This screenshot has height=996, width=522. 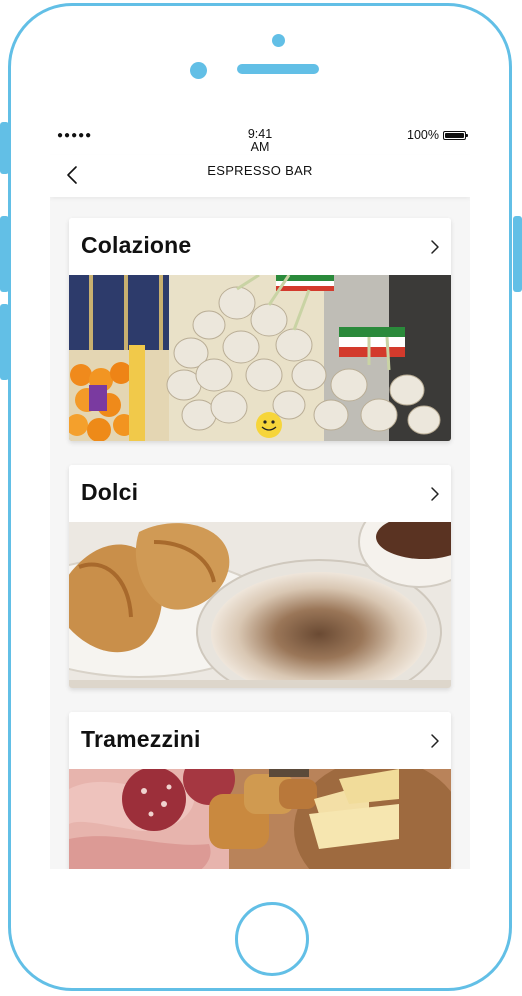 What do you see at coordinates (260, 141) in the screenshot?
I see `status-bar: ●●●●● 9:41 AM 100%` at bounding box center [260, 141].